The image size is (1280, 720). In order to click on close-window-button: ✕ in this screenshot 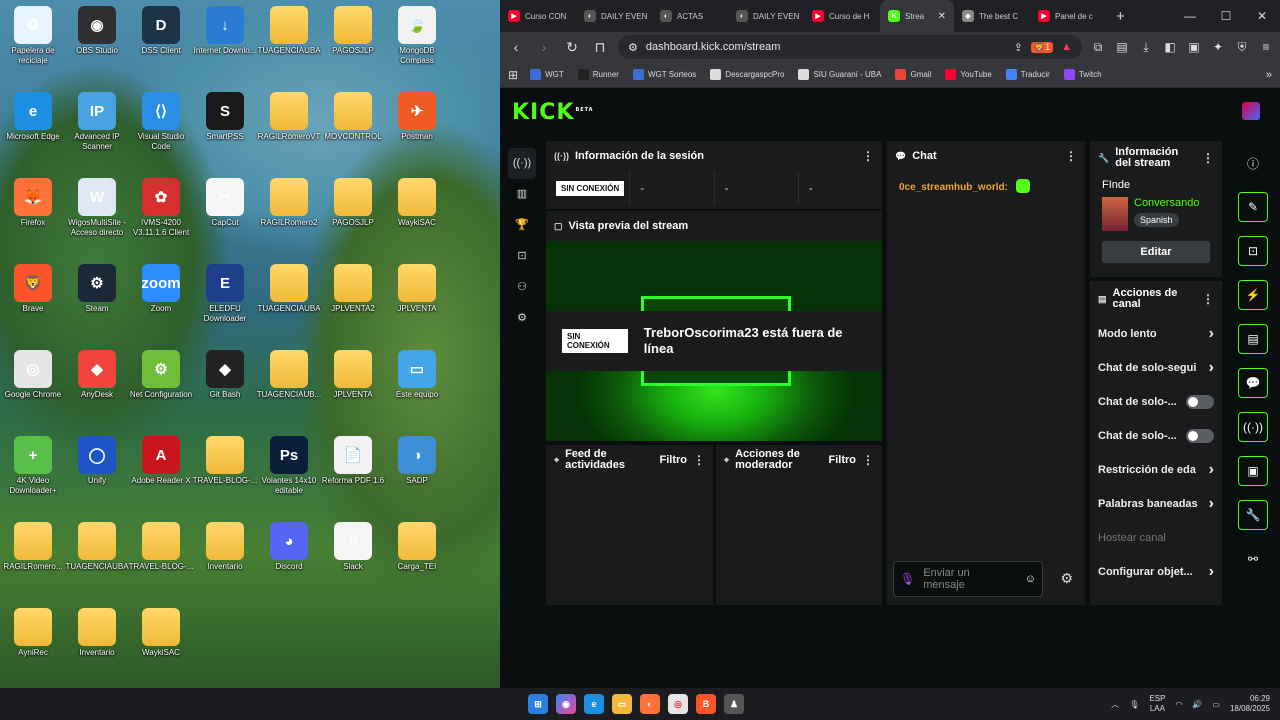, I will do `click(1262, 16)`.